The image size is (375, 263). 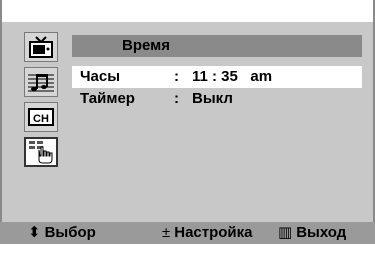 I want to click on bottom-band, so click(x=187, y=253).